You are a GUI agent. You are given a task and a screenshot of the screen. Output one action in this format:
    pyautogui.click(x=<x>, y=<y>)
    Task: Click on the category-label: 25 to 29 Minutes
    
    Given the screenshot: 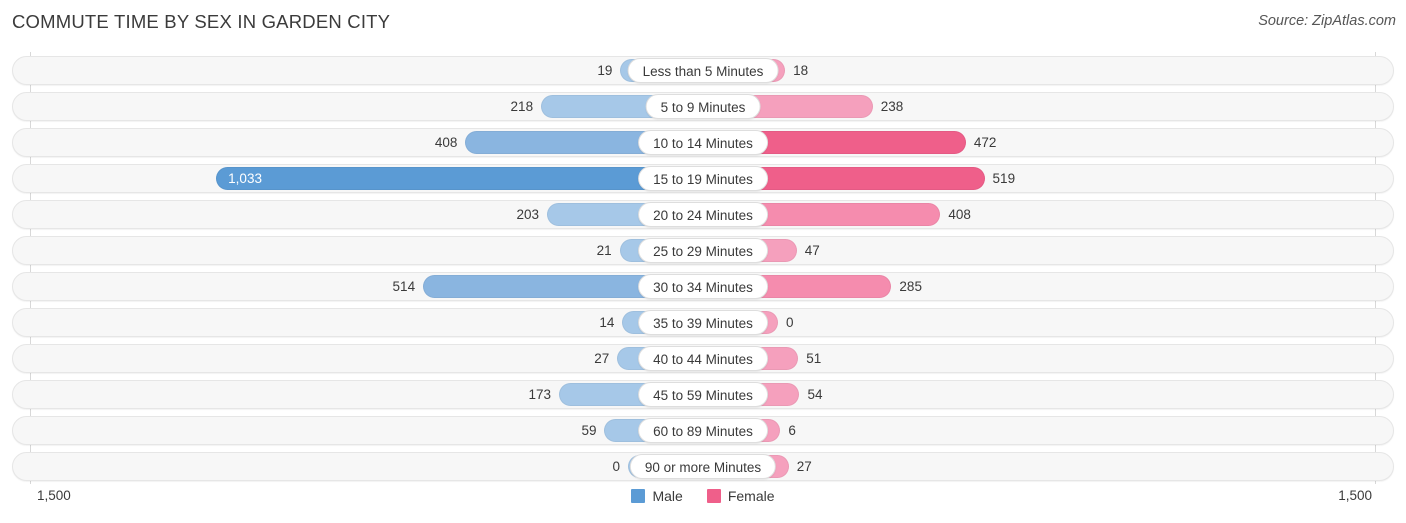 What is the action you would take?
    pyautogui.click(x=703, y=250)
    